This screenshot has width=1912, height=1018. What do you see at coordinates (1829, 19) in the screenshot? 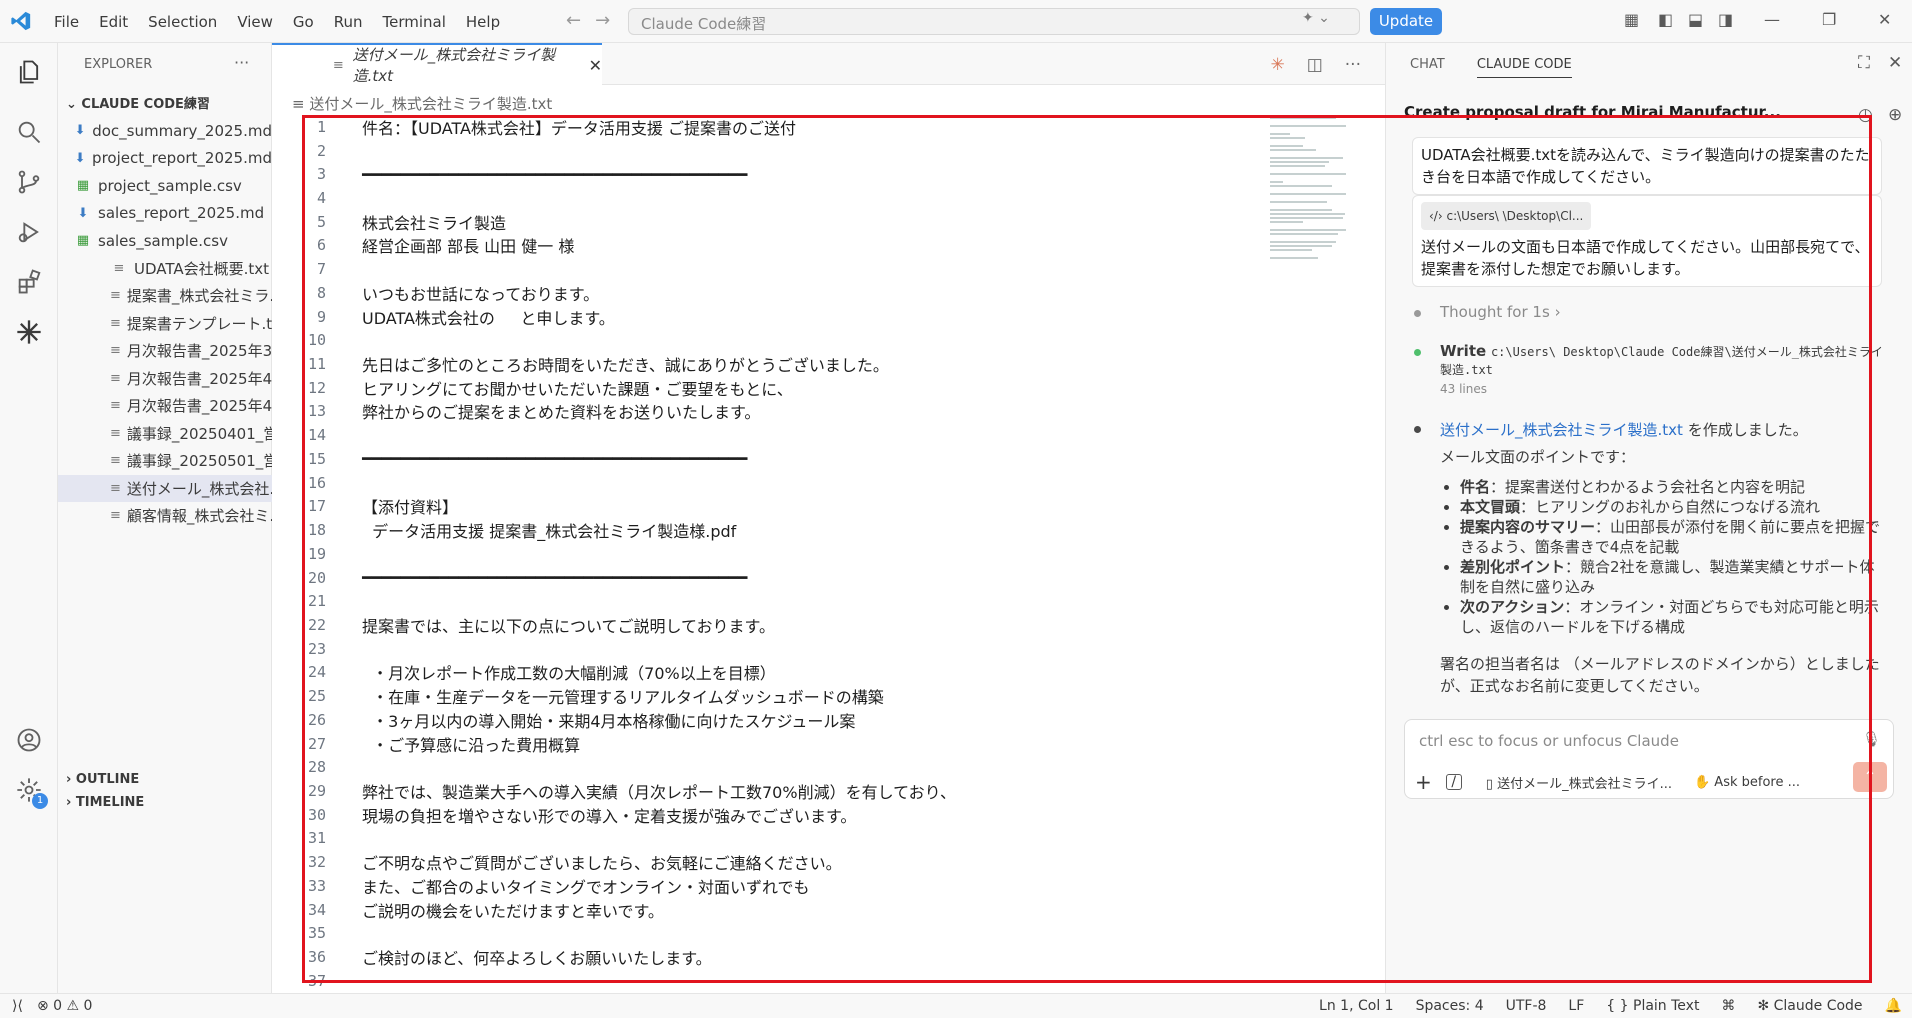
I see `restore-icon: ❐` at bounding box center [1829, 19].